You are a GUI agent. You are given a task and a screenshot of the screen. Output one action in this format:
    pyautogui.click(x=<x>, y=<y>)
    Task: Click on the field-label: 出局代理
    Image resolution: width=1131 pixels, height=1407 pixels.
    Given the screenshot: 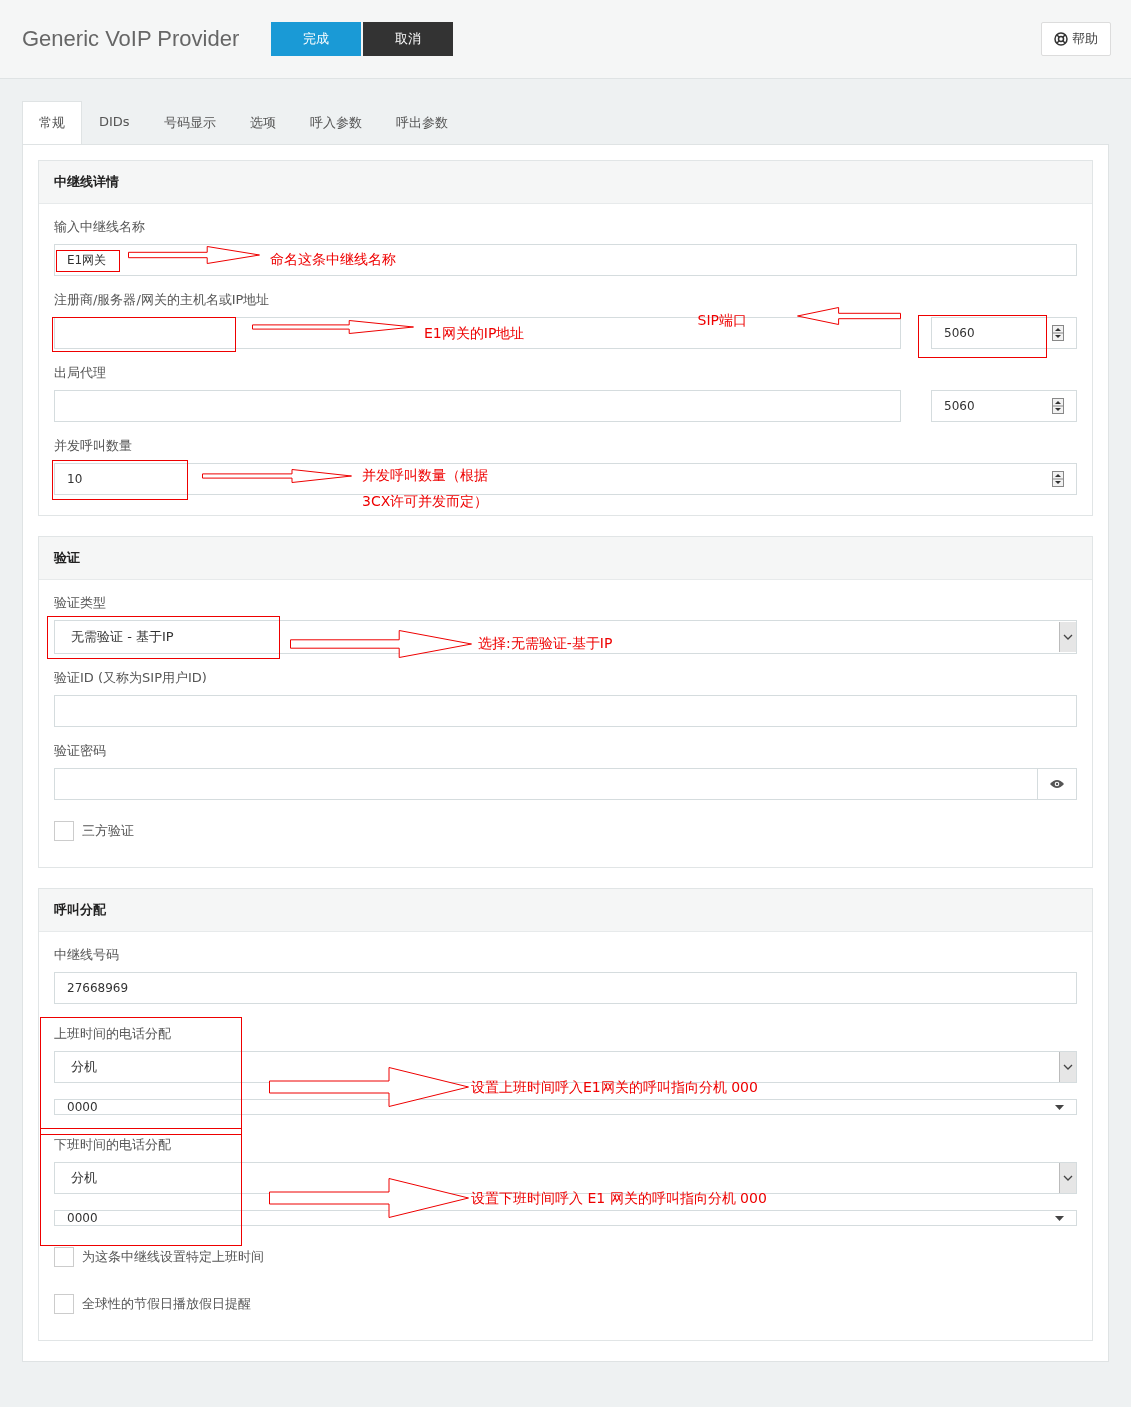 What is the action you would take?
    pyautogui.click(x=80, y=373)
    